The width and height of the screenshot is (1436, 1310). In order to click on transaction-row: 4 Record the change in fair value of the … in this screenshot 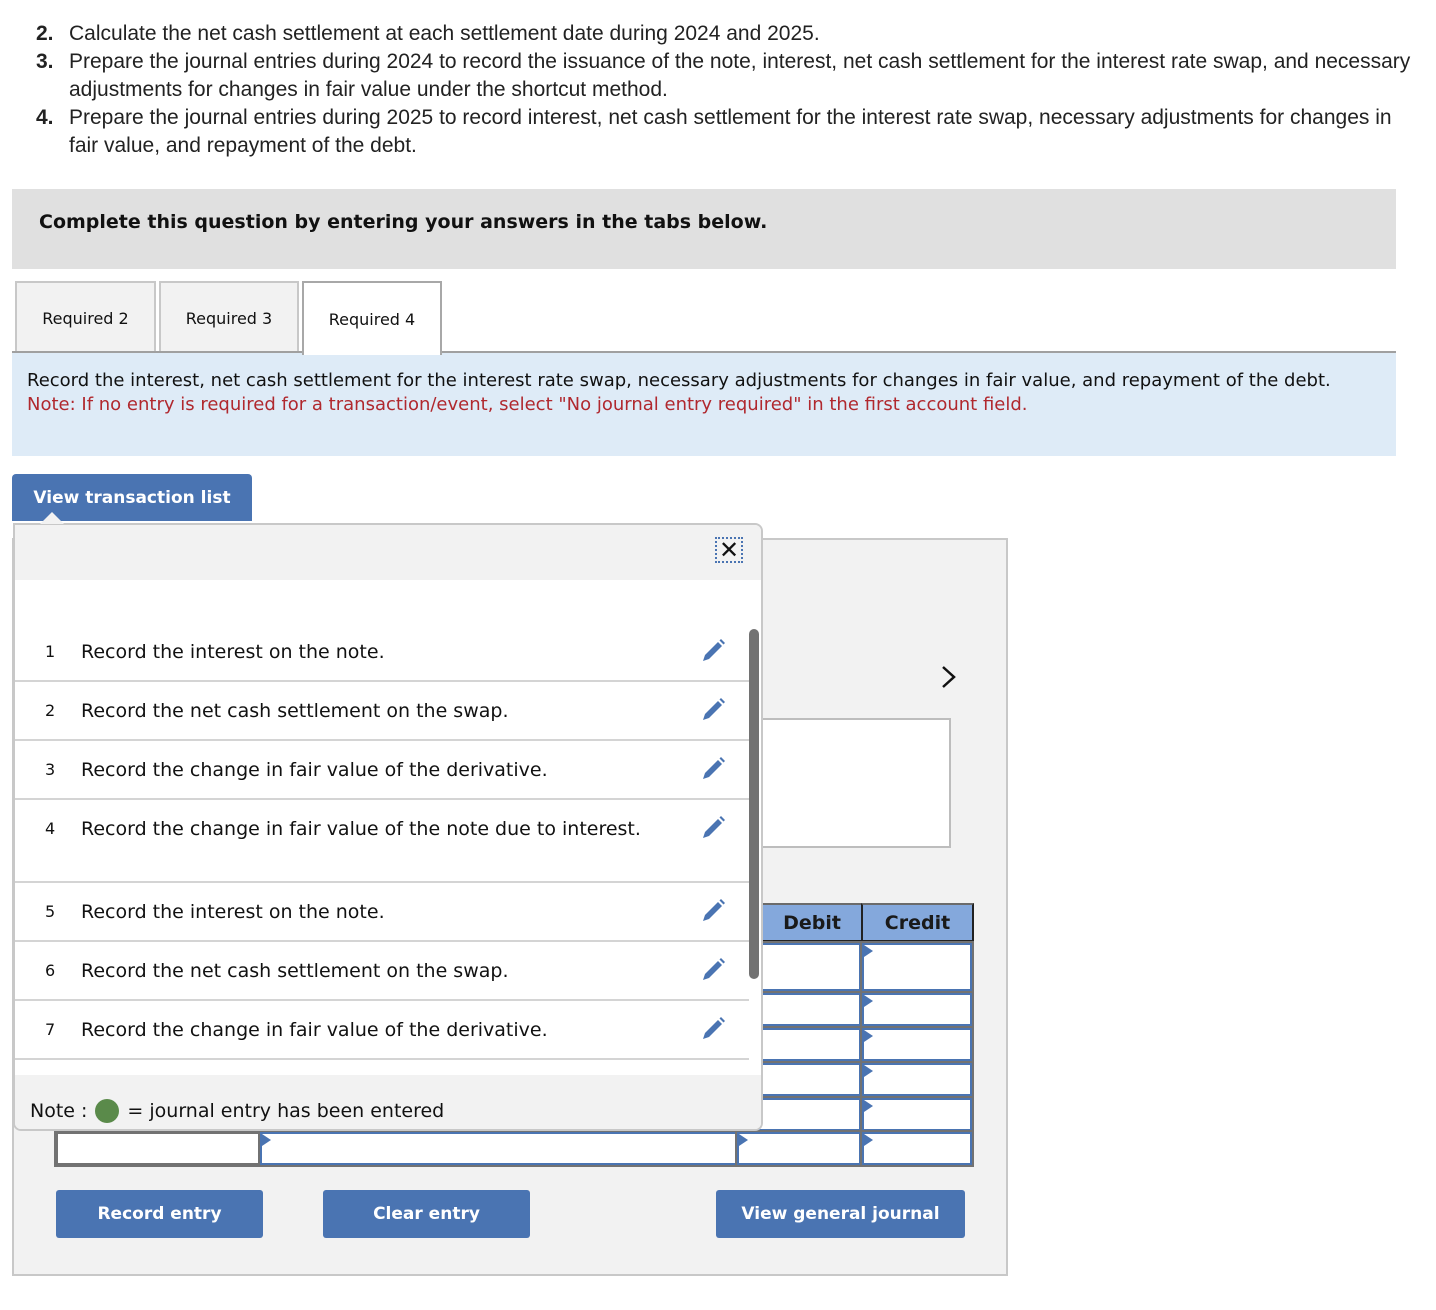, I will do `click(382, 841)`.